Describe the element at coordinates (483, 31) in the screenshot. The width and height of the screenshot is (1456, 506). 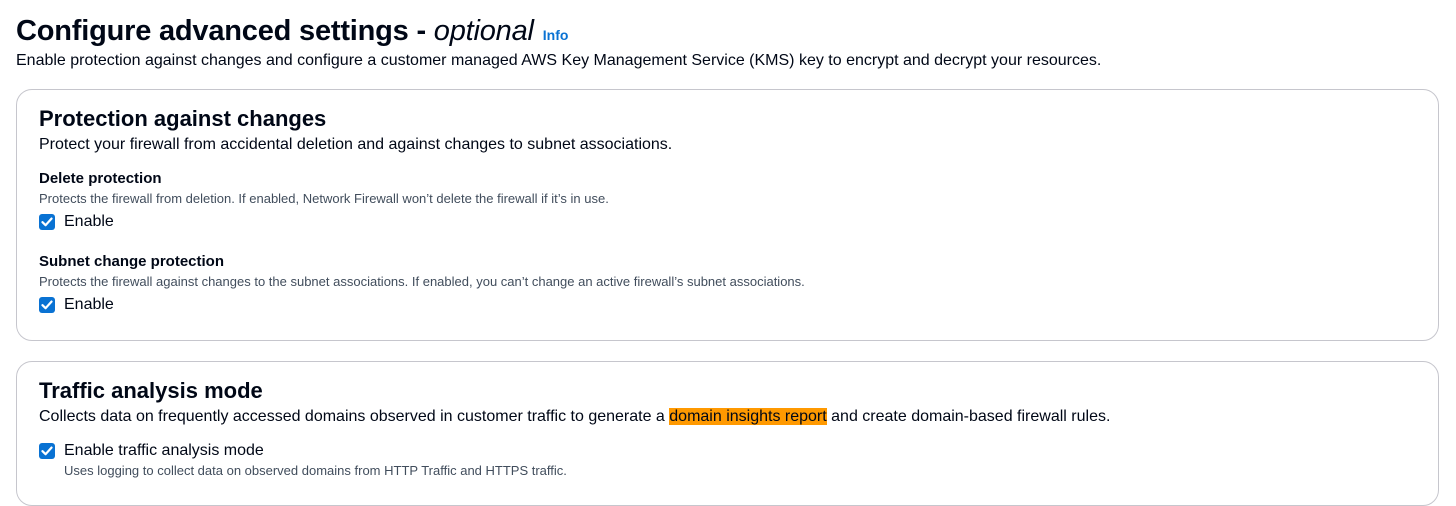
I see `page-title-optional: optional` at that location.